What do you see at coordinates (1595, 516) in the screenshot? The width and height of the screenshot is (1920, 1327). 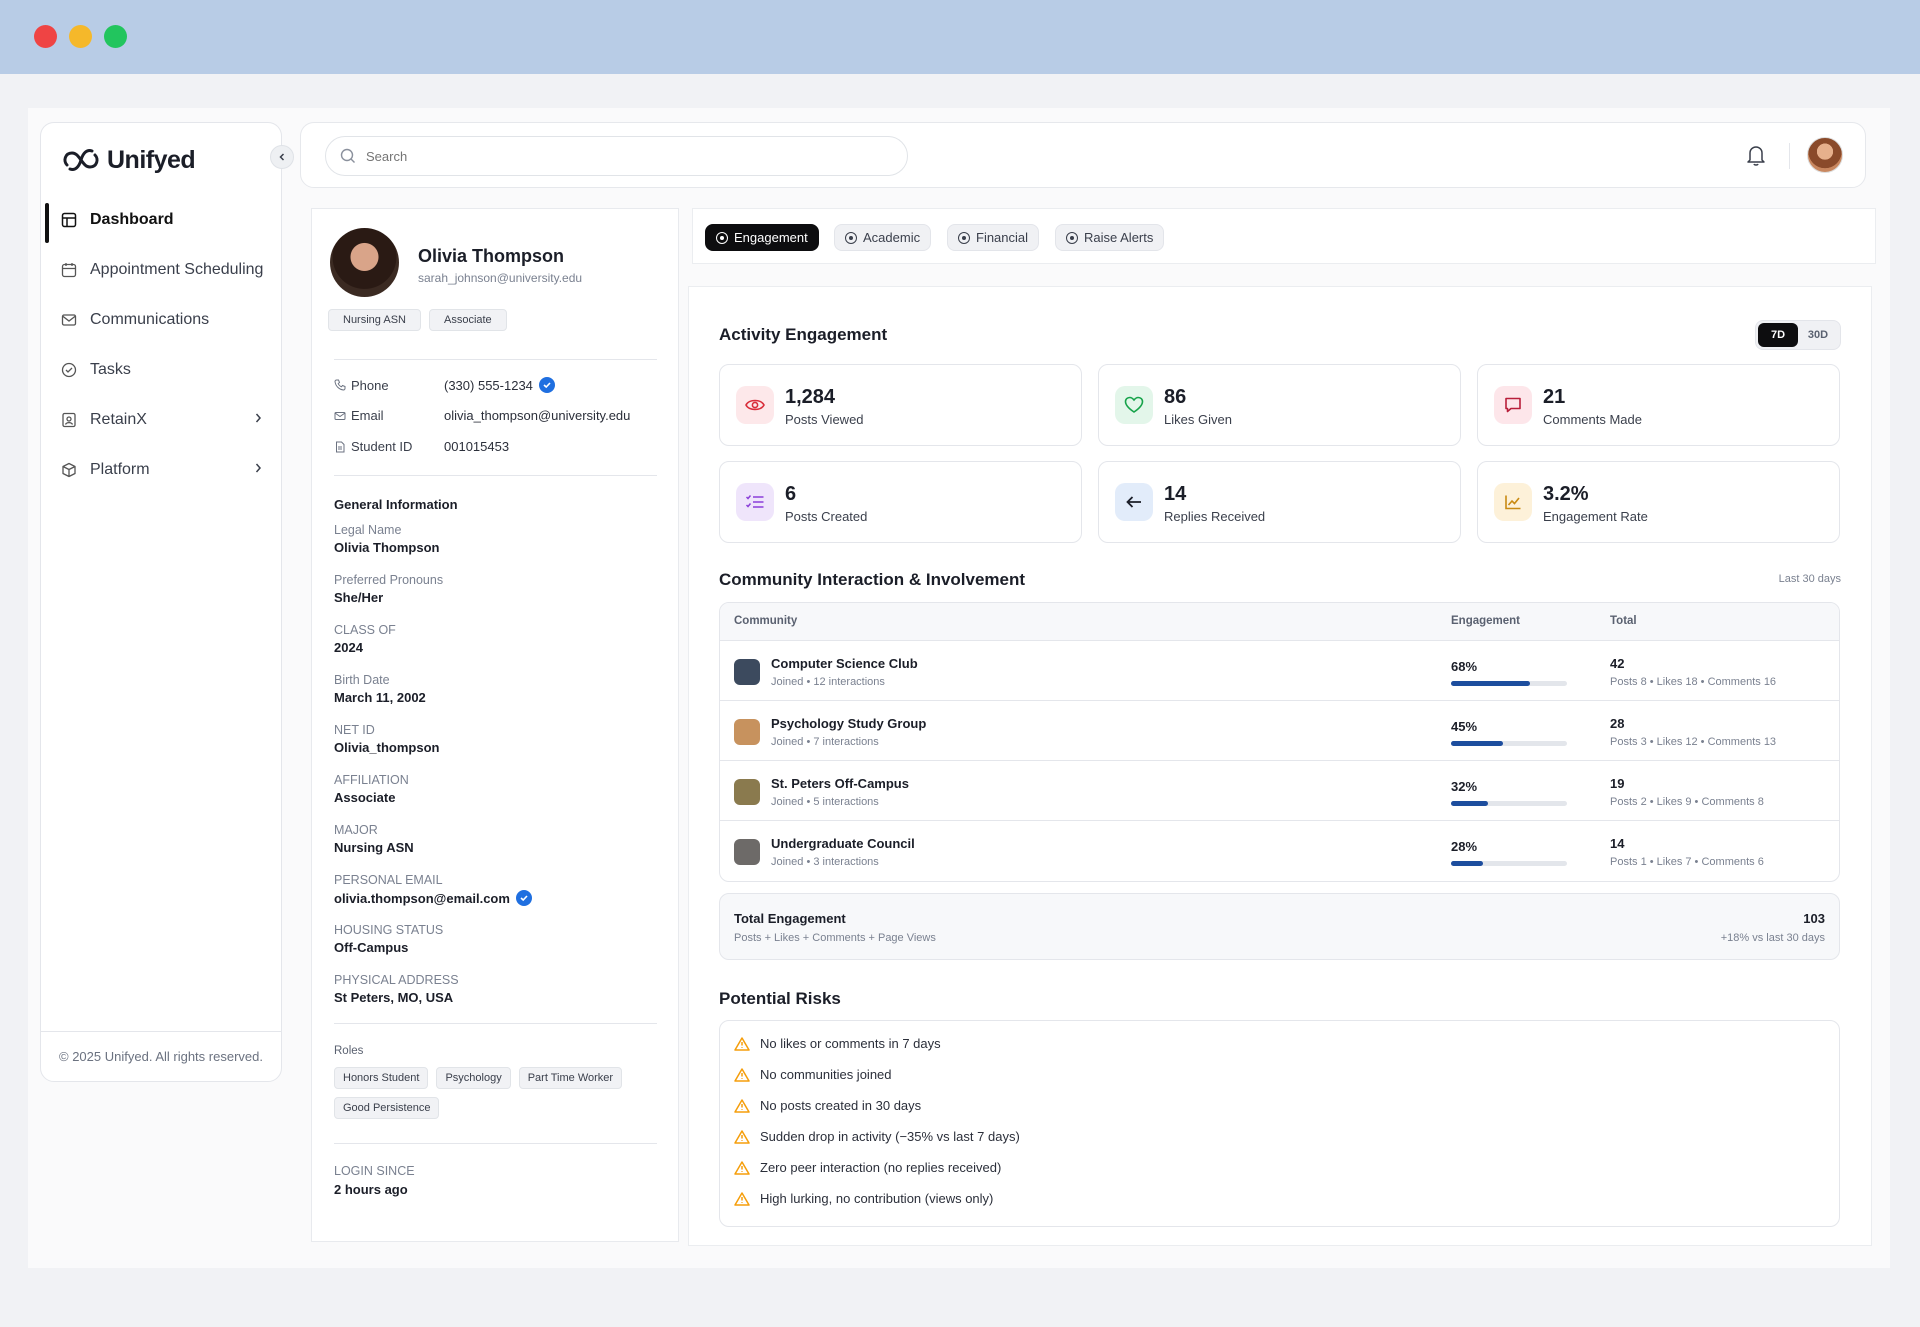 I see `stat-label: Engagement Rate` at bounding box center [1595, 516].